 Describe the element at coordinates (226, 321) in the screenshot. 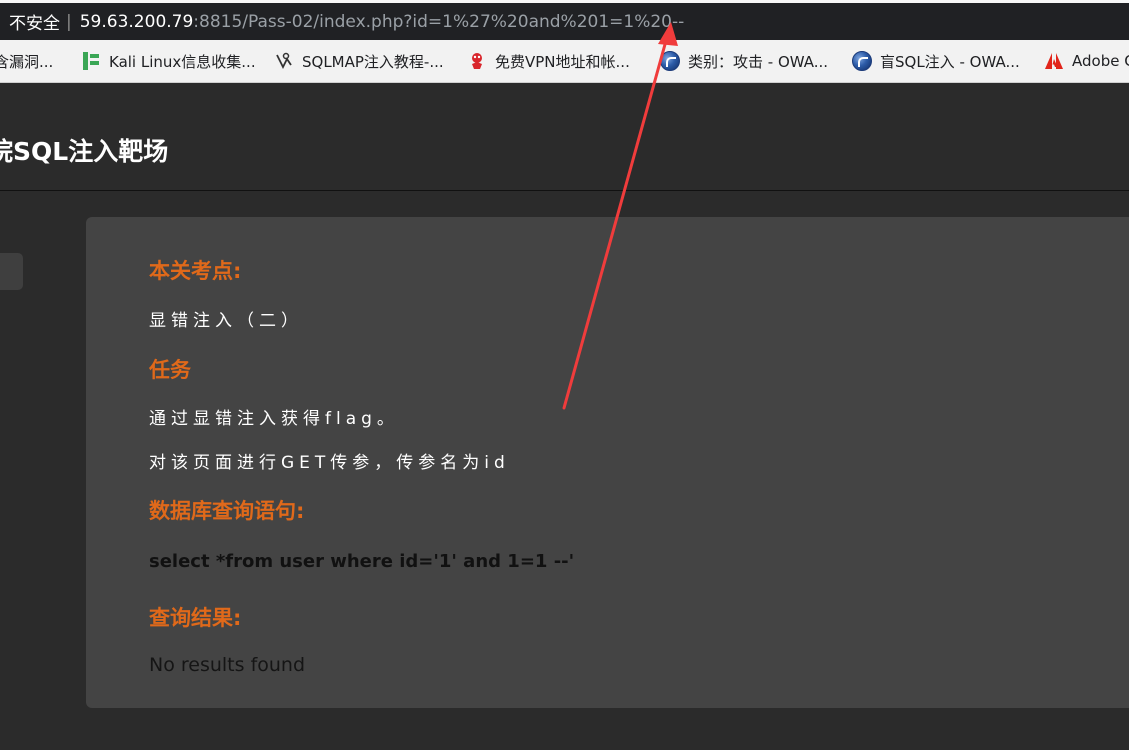

I see `topic-text: 显错注入（二）` at that location.